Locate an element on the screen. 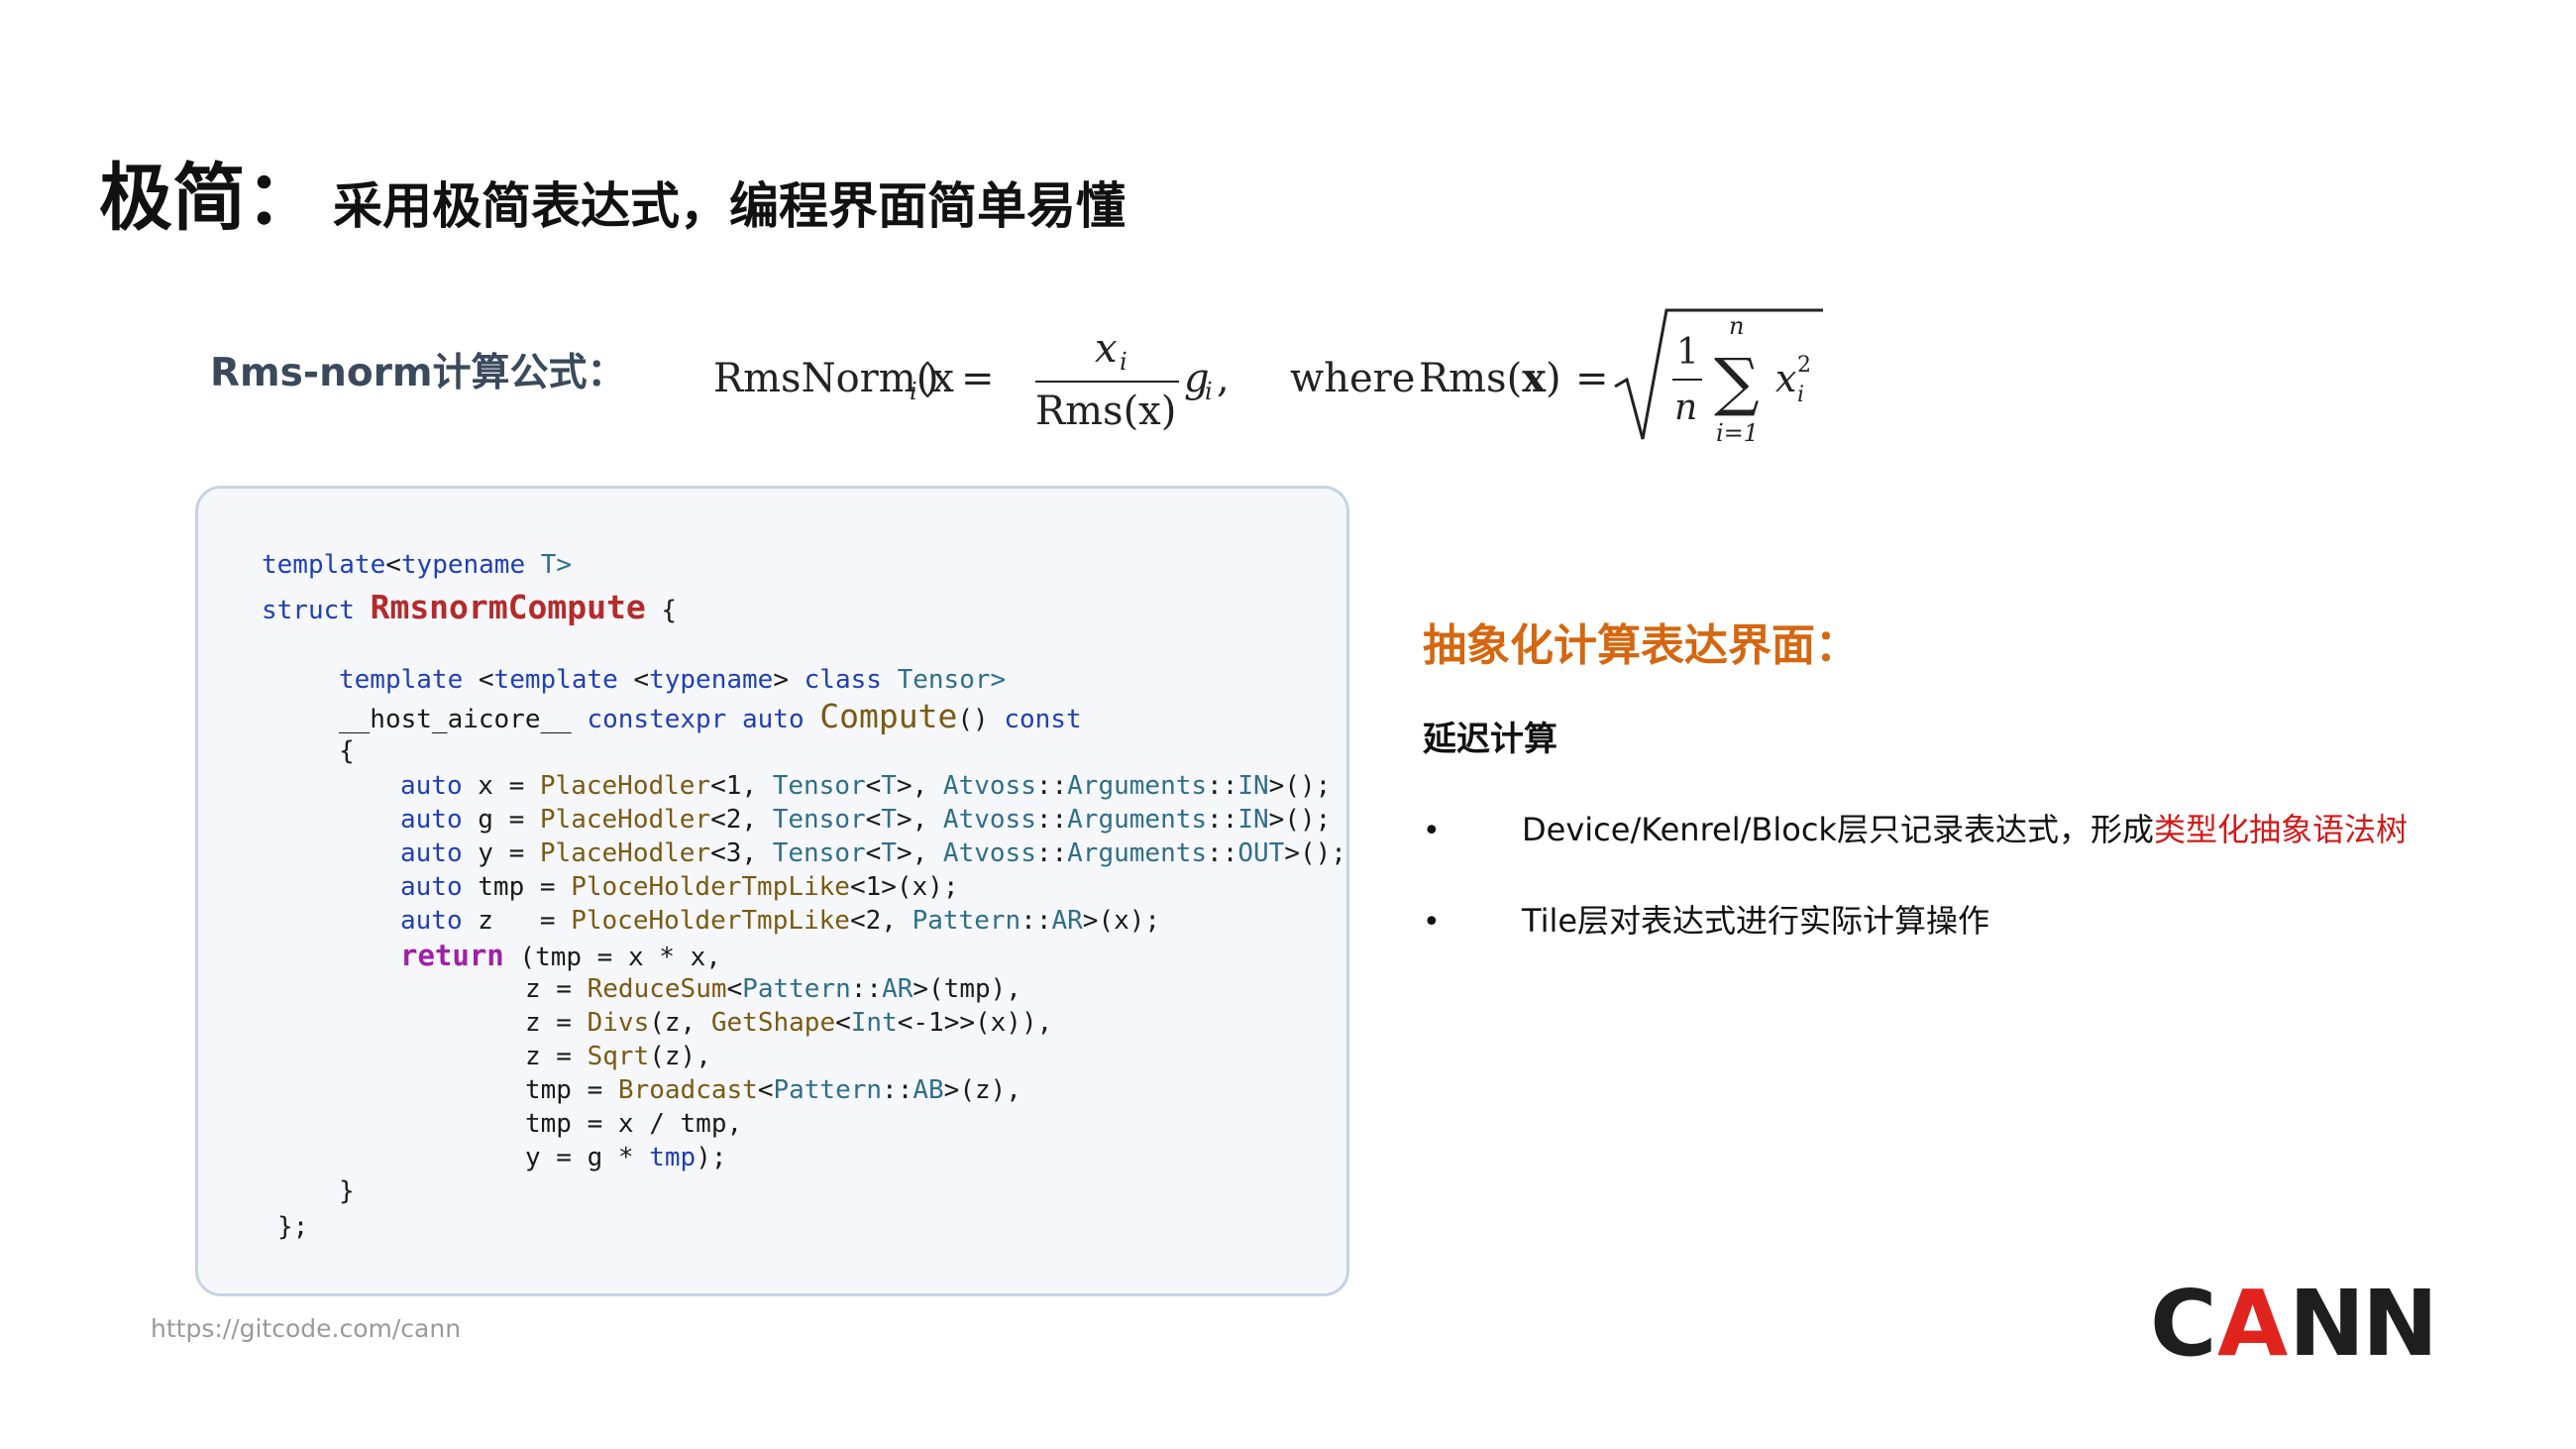 This screenshot has height=1449, width=2576. bullet-2-text: Tile层对表达式进行实际计算操作 is located at coordinates (1756, 921).